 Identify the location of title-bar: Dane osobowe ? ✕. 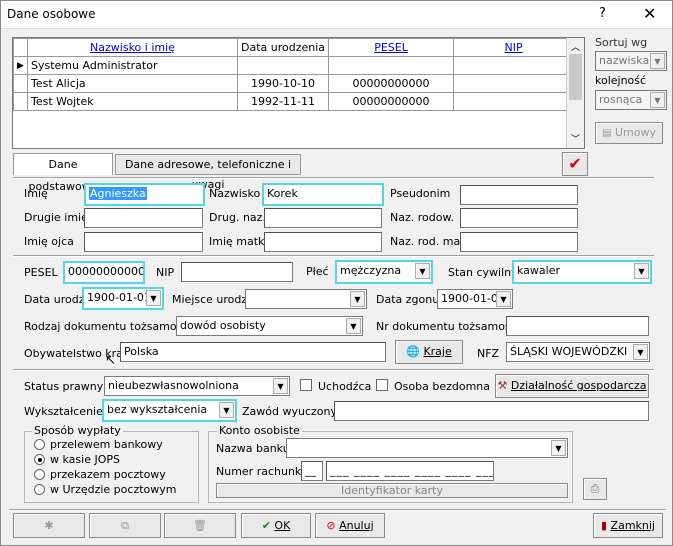
(336, 15).